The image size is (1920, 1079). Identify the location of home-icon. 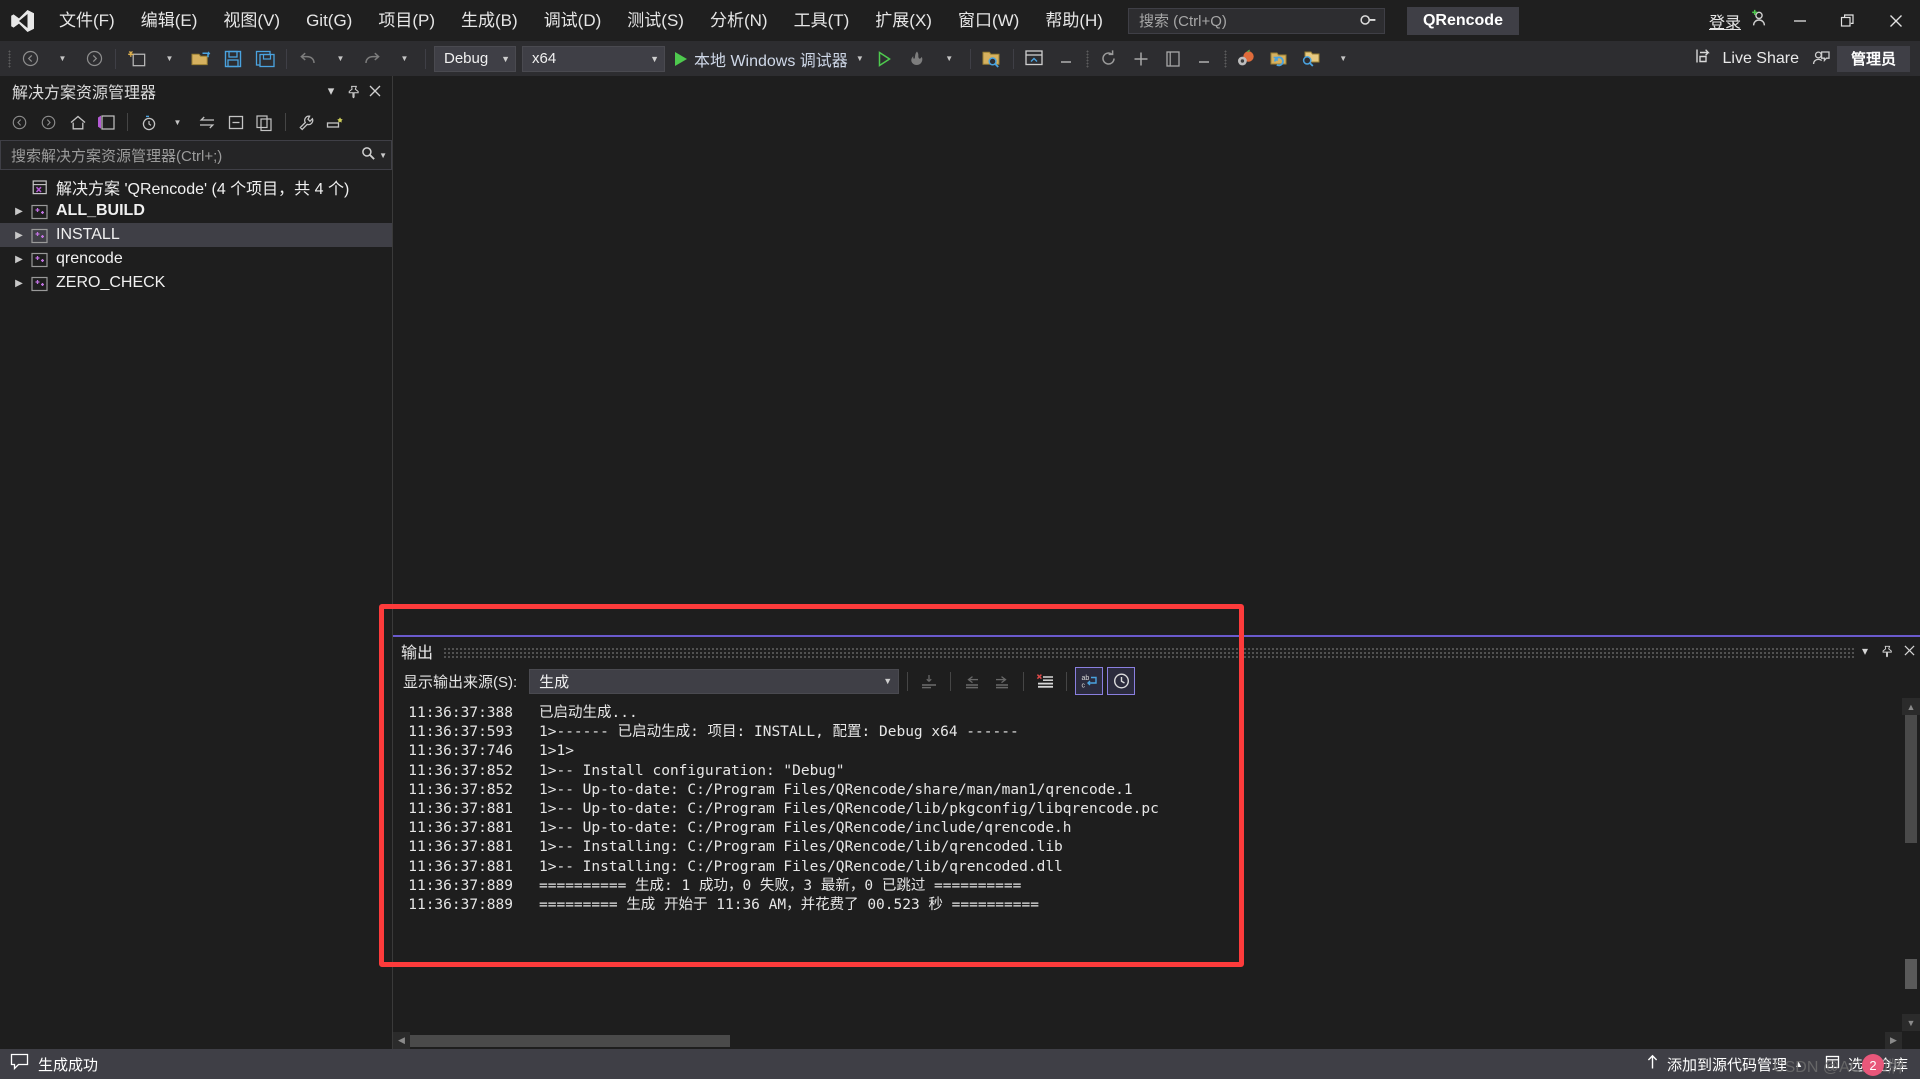
(77, 122).